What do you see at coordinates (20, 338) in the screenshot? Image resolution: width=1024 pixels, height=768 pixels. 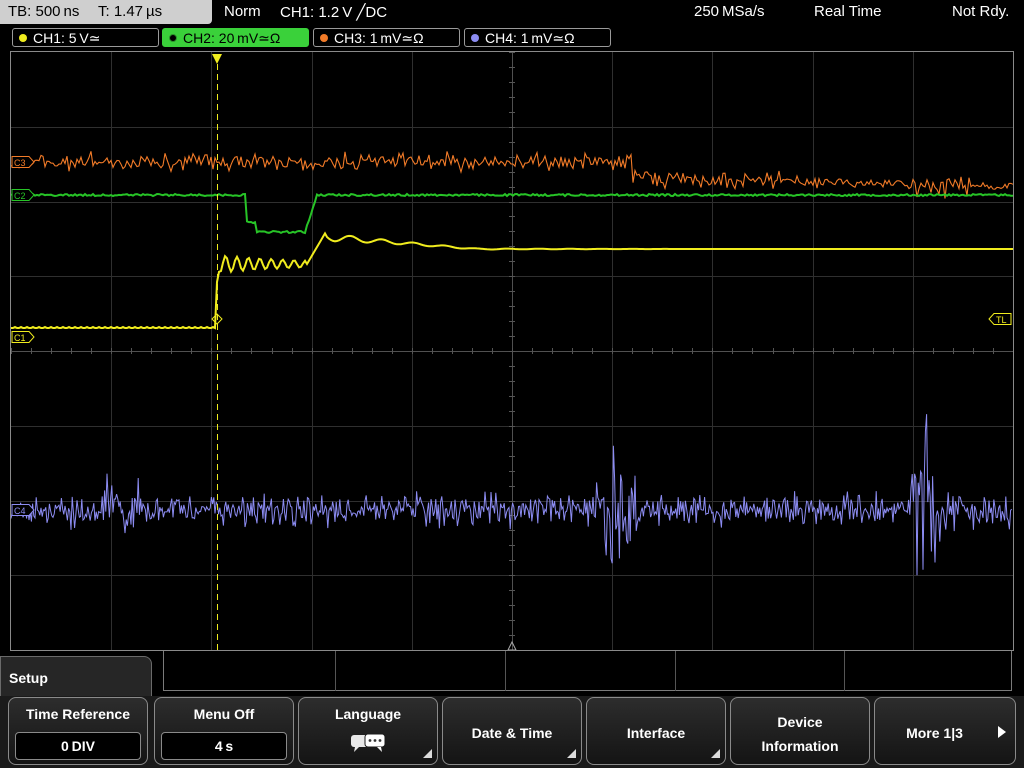 I see `ch1-offset-marker-label: C1` at bounding box center [20, 338].